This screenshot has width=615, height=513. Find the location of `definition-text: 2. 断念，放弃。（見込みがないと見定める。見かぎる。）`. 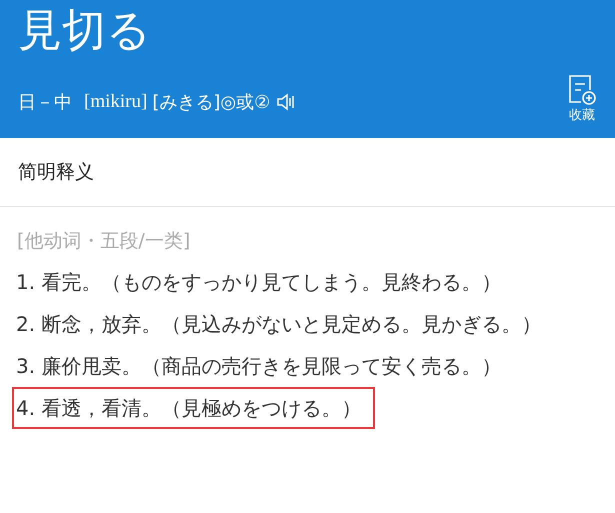

definition-text: 2. 断念，放弃。（見込みがないと見定める。見かぎる。） is located at coordinates (278, 324).